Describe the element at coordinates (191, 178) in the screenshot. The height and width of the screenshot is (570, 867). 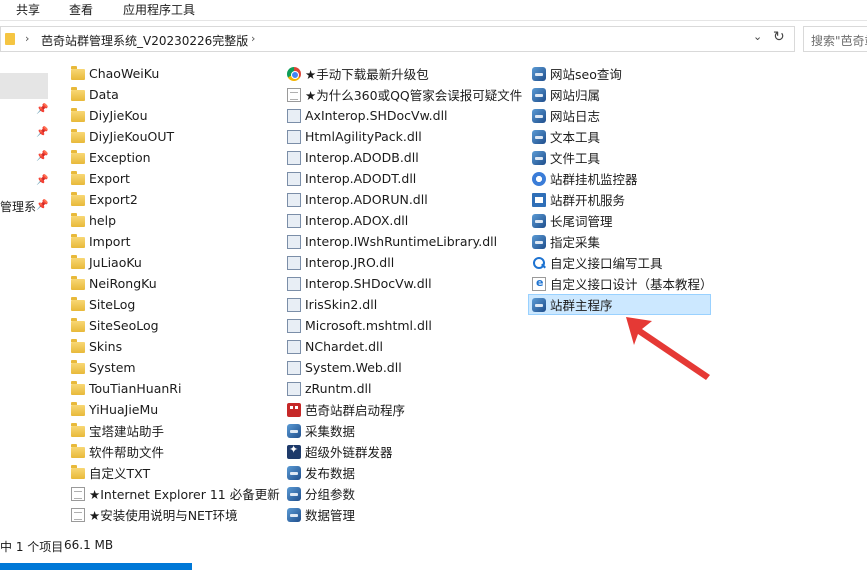
I see `file-item: Export` at that location.